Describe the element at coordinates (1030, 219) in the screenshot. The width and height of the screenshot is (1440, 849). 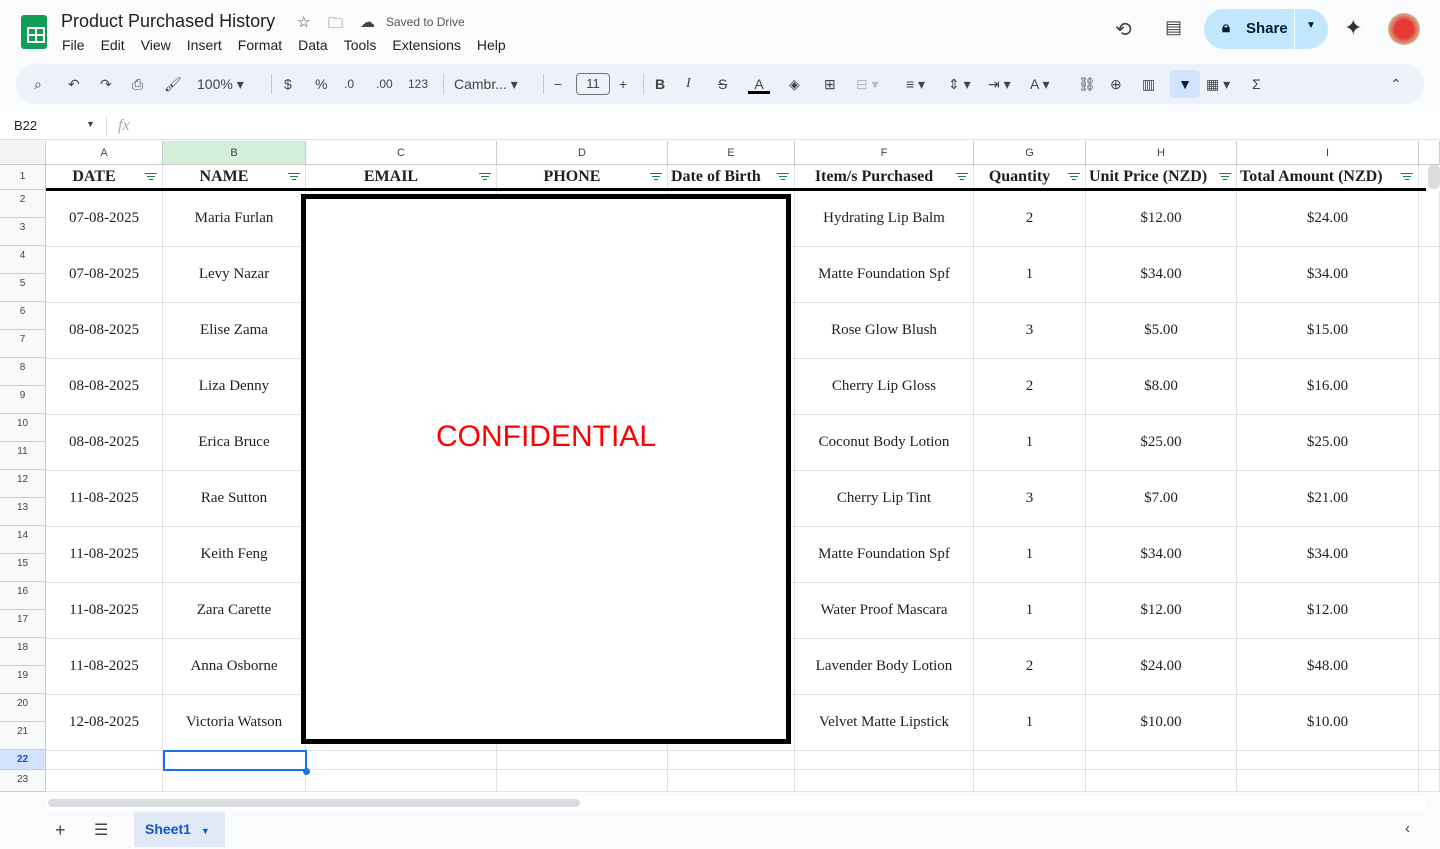
I see `table-cell-G-row1: 2` at that location.